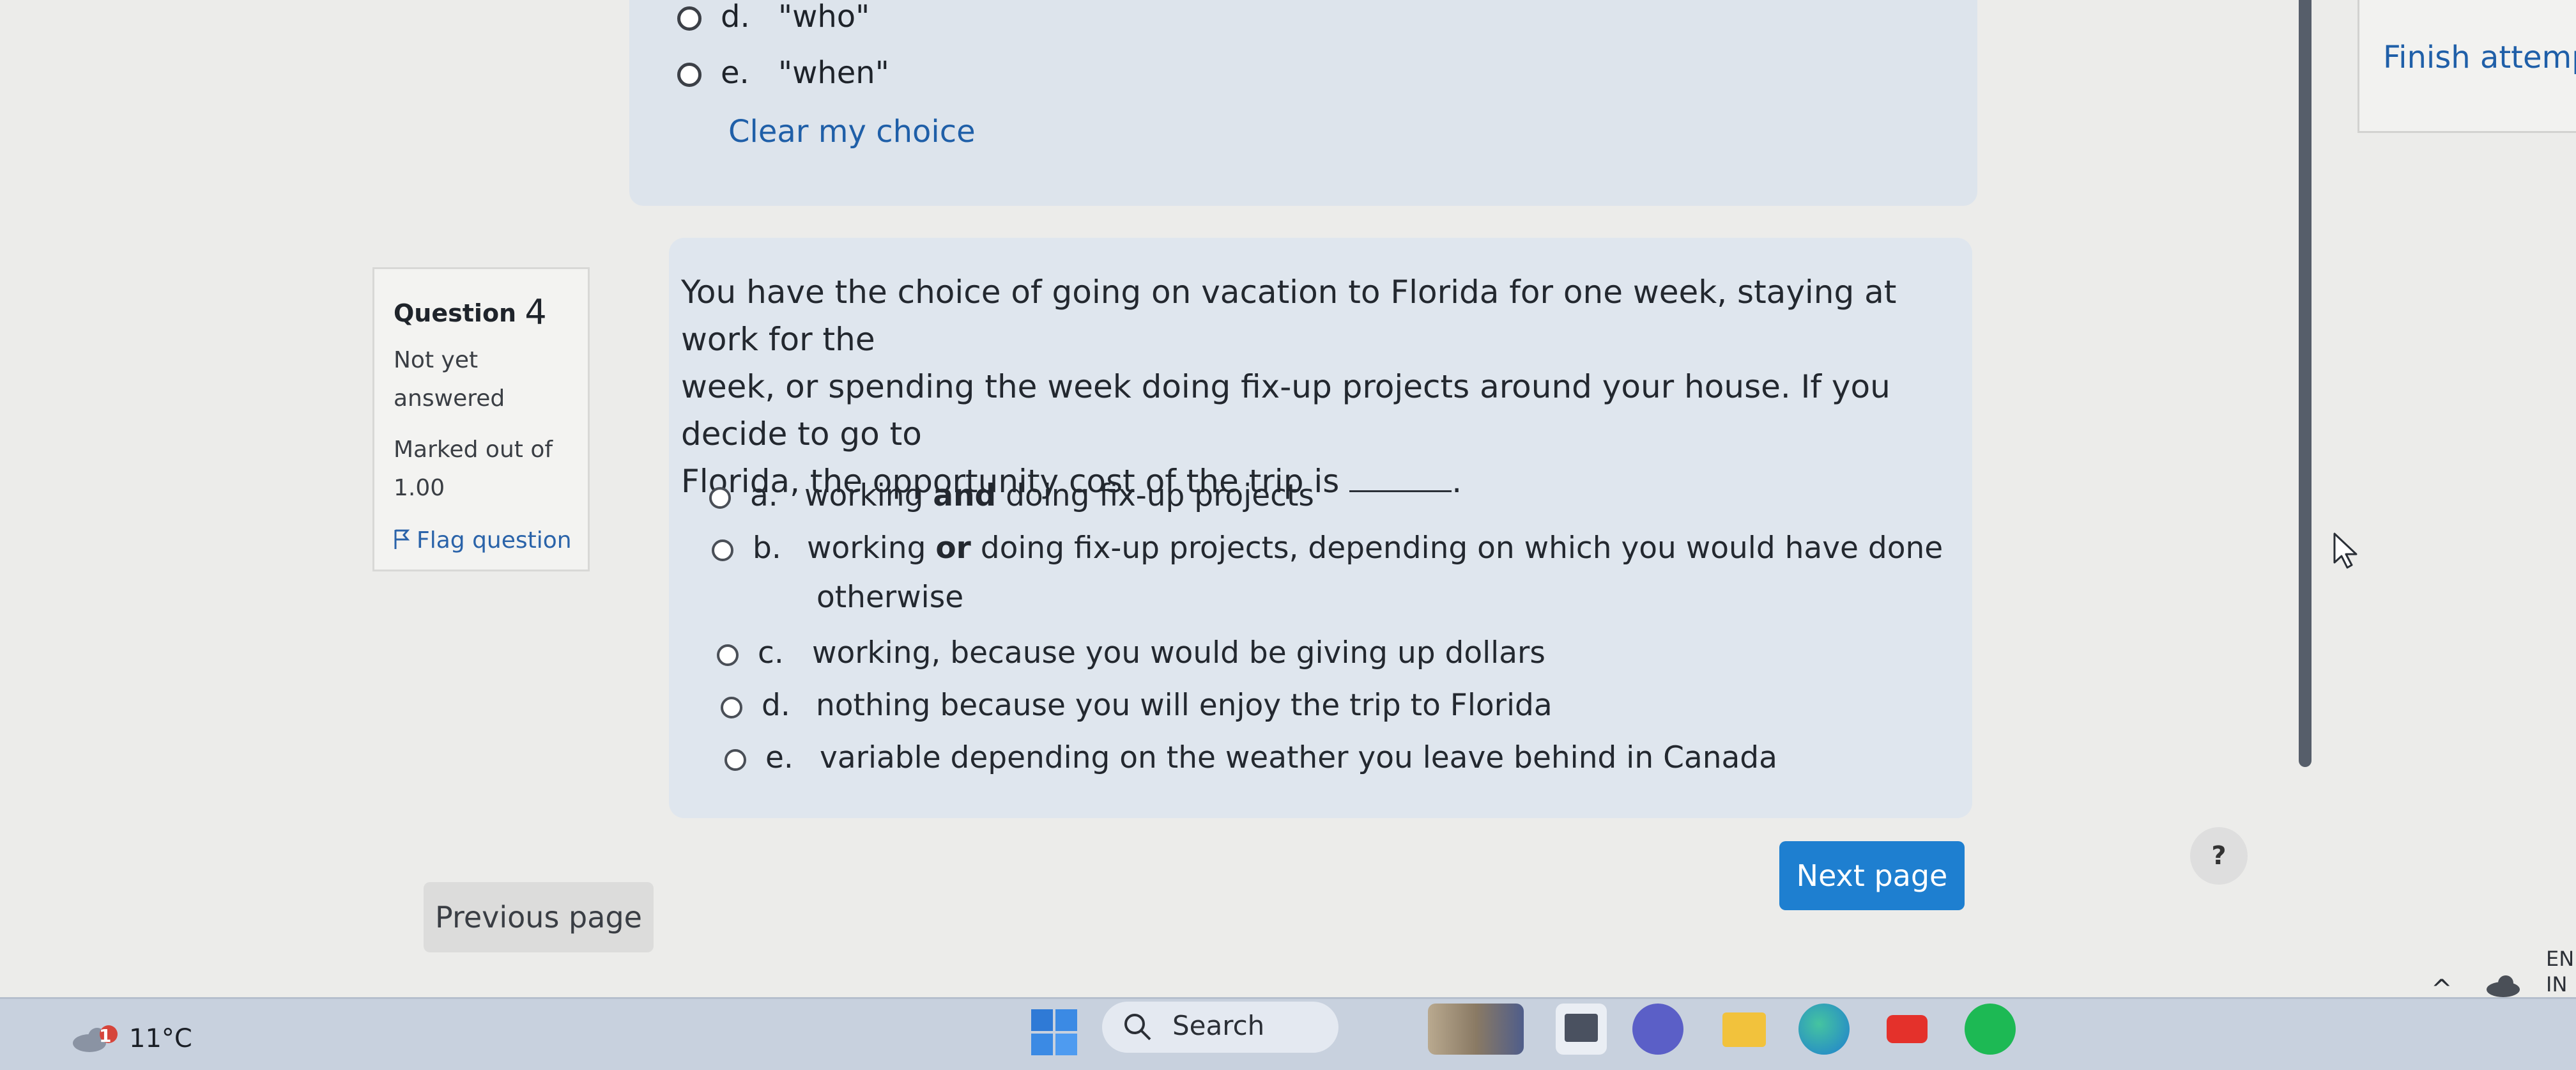  What do you see at coordinates (1990, 1029) in the screenshot?
I see `spotify-icon` at bounding box center [1990, 1029].